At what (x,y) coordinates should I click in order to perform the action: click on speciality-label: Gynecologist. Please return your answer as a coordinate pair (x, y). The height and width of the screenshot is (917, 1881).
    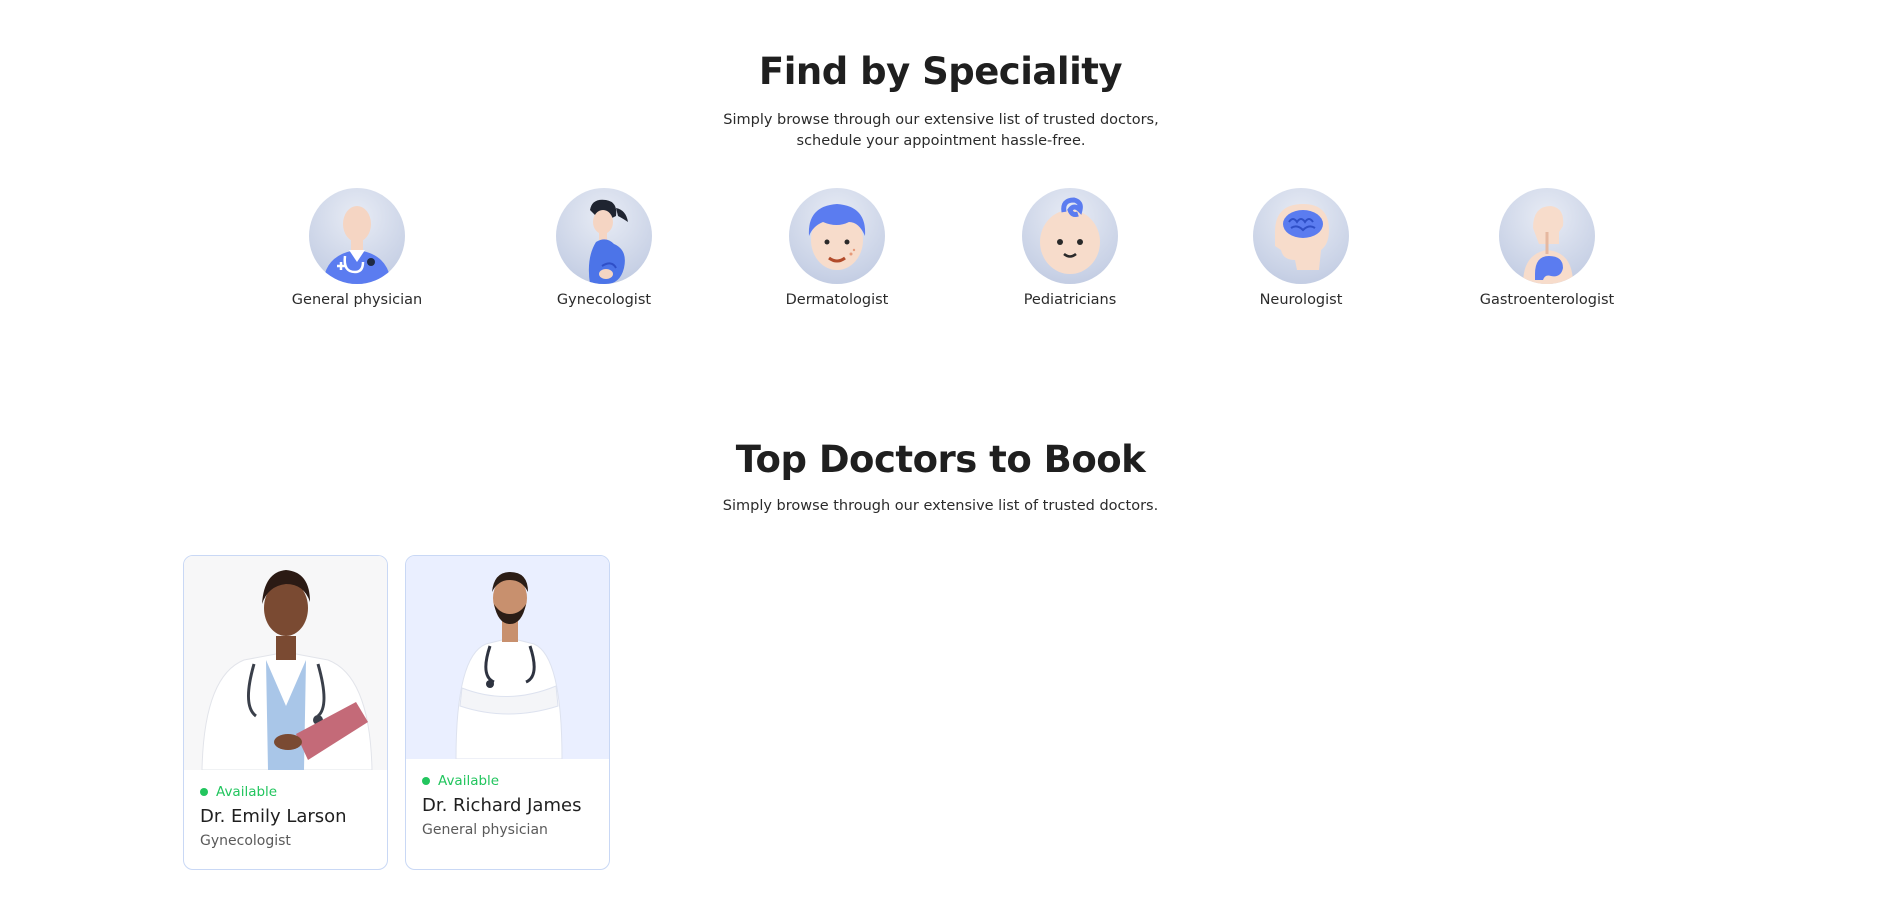
    Looking at the image, I should click on (604, 300).